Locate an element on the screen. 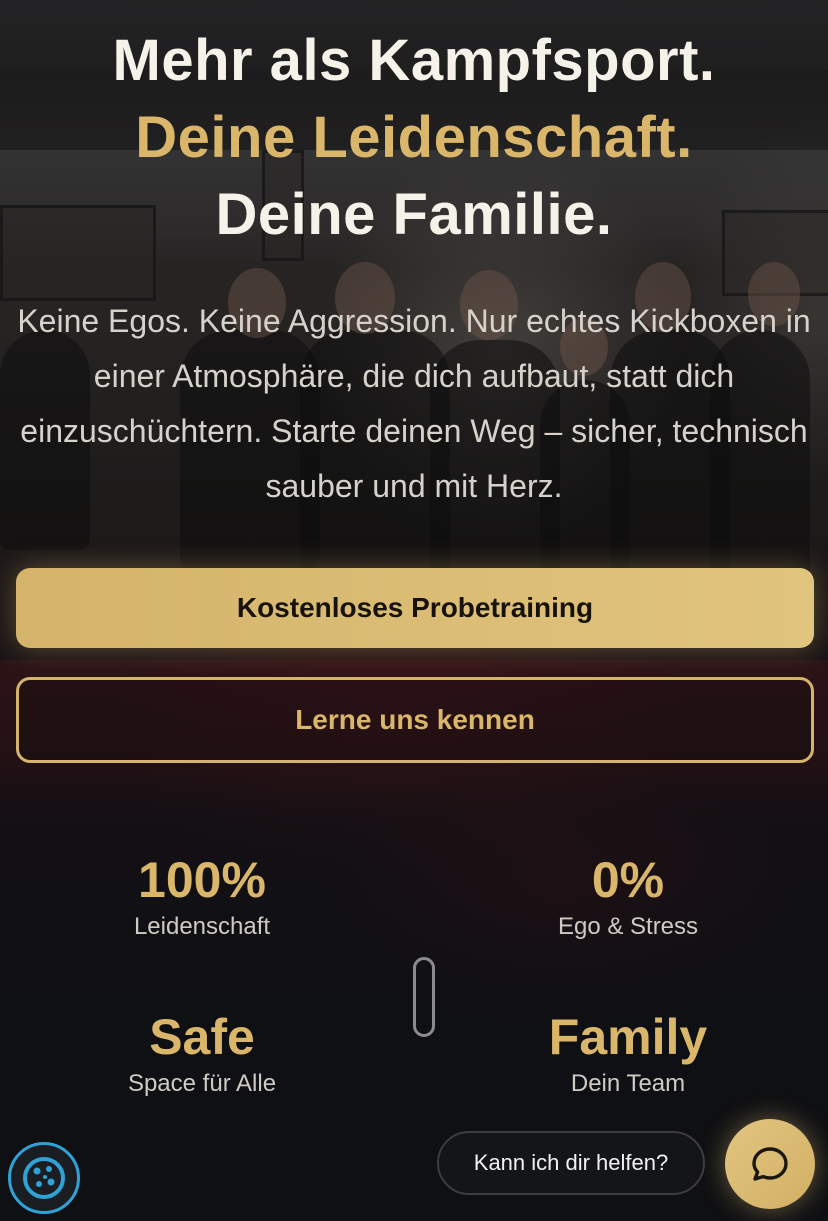  cookie-settings-button is located at coordinates (44, 1178).